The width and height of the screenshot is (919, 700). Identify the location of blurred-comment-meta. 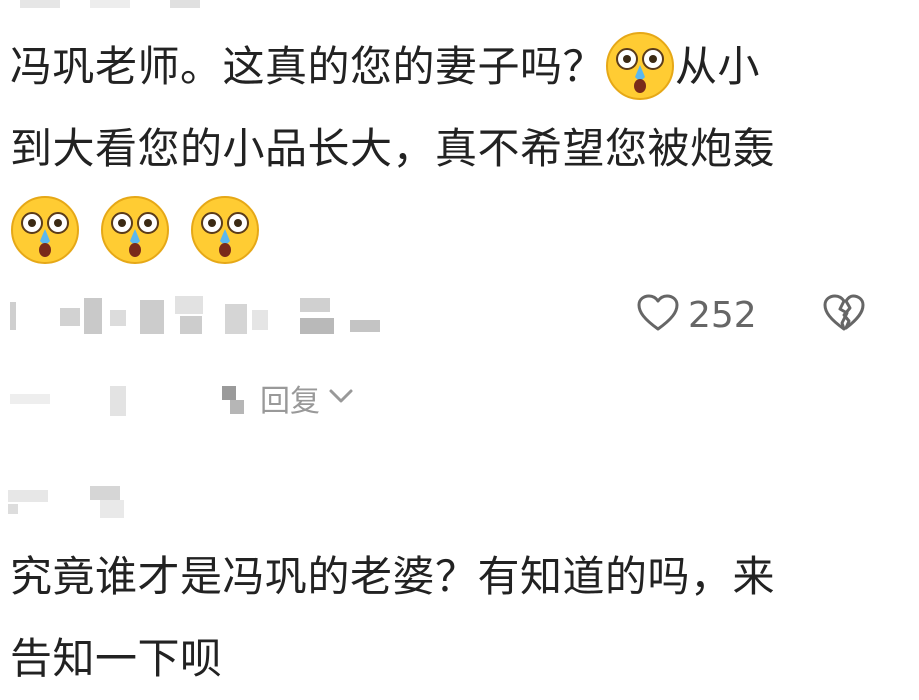
(200, 320).